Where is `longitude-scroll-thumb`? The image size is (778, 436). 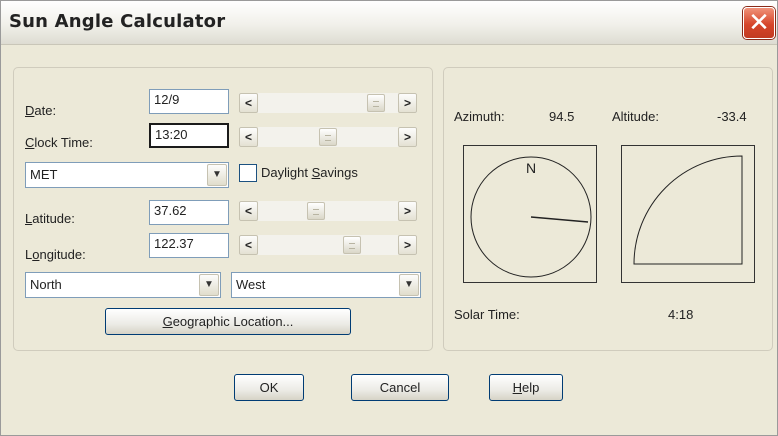 longitude-scroll-thumb is located at coordinates (352, 245).